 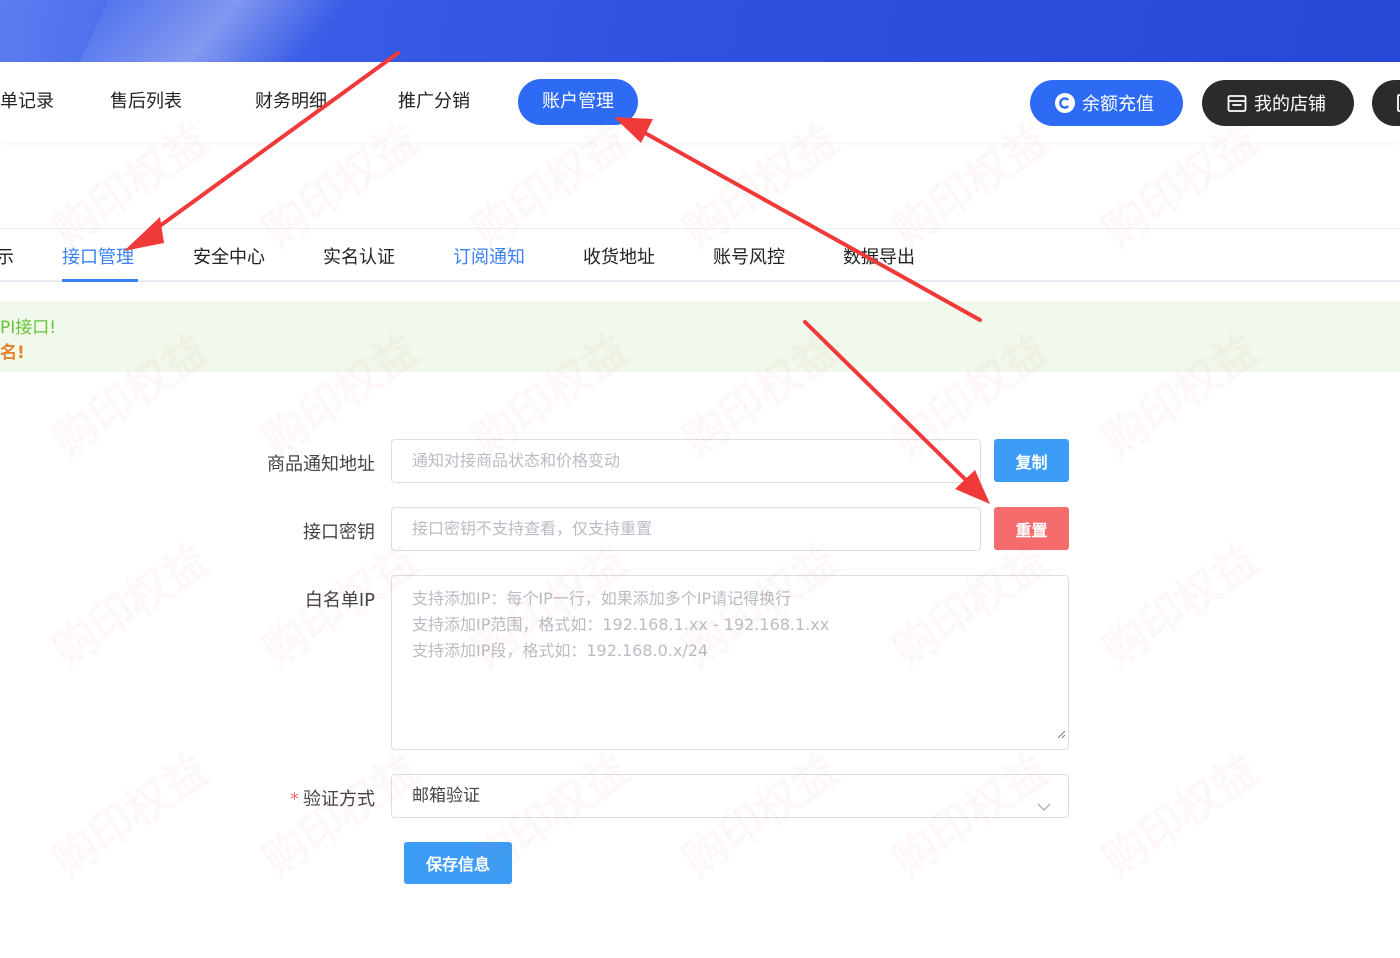 I want to click on store-icon, so click(x=1237, y=103).